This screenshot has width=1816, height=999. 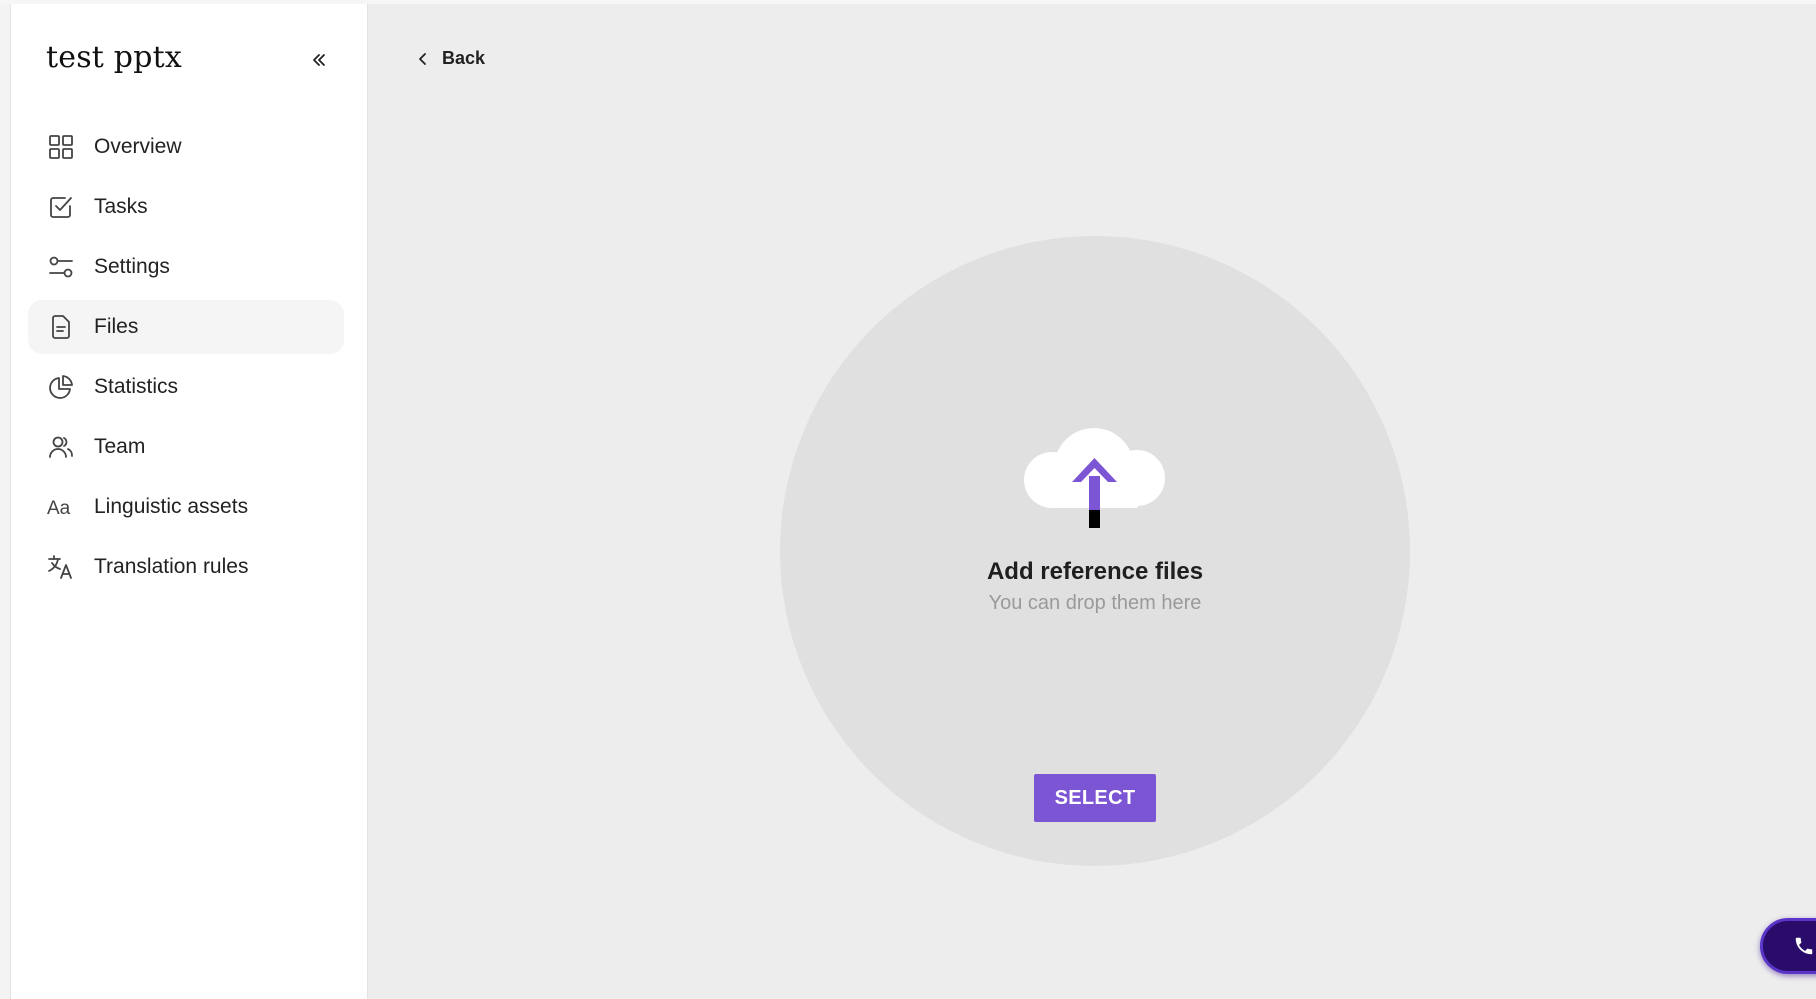 I want to click on font-aa-icon: Aa, so click(x=61, y=507).